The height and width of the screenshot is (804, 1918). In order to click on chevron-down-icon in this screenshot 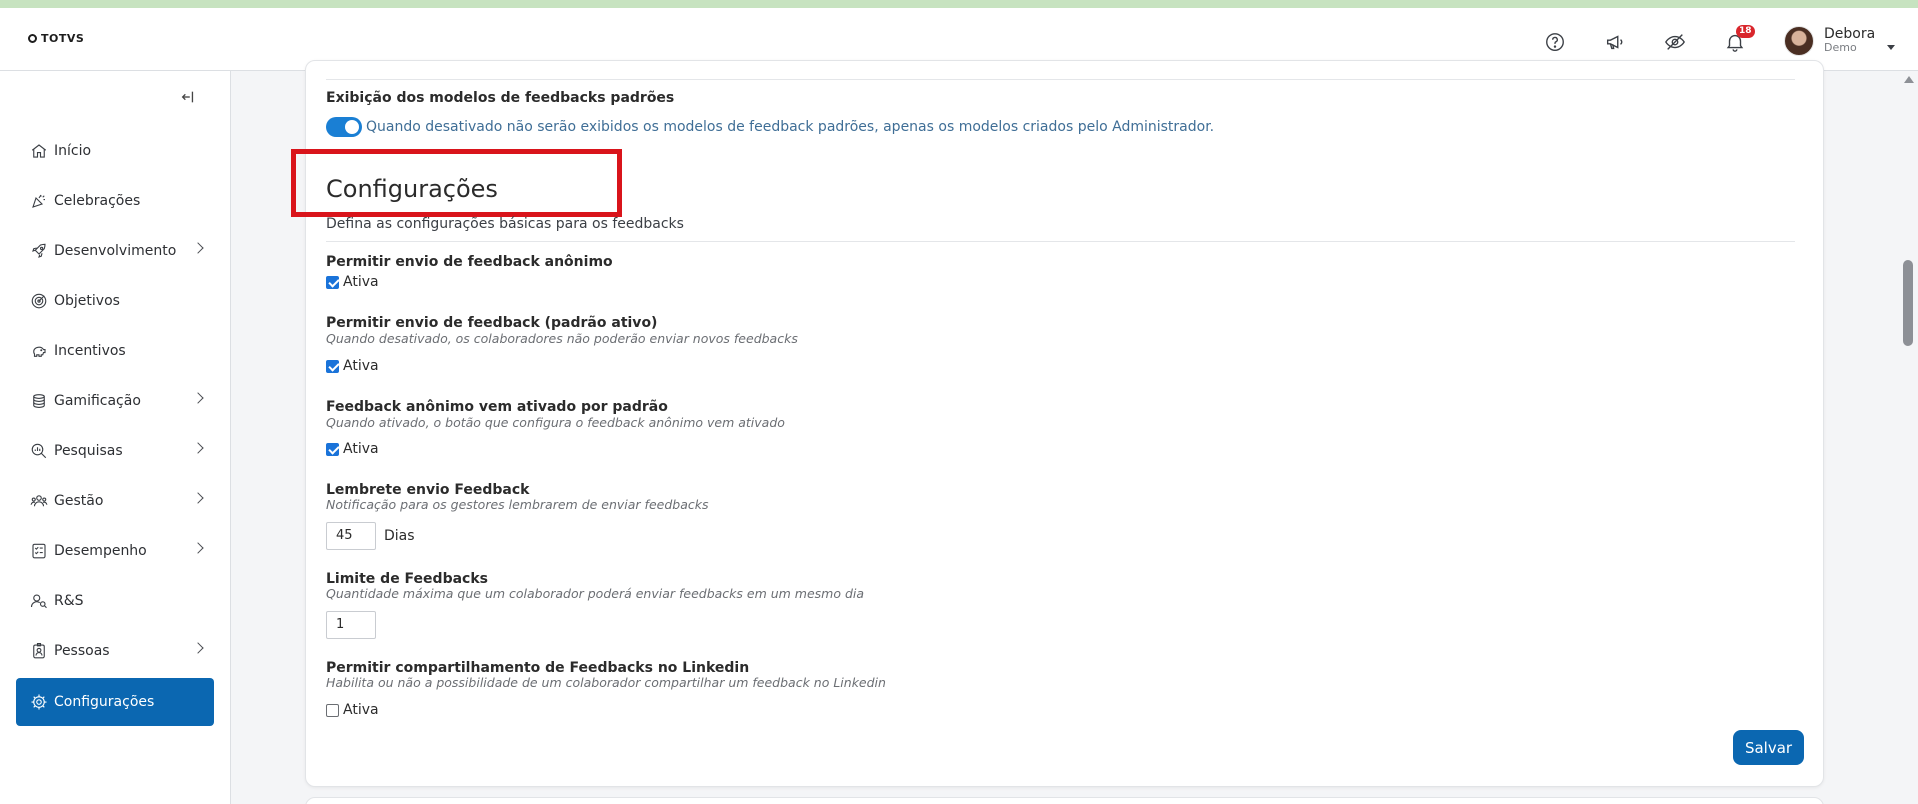, I will do `click(1891, 47)`.